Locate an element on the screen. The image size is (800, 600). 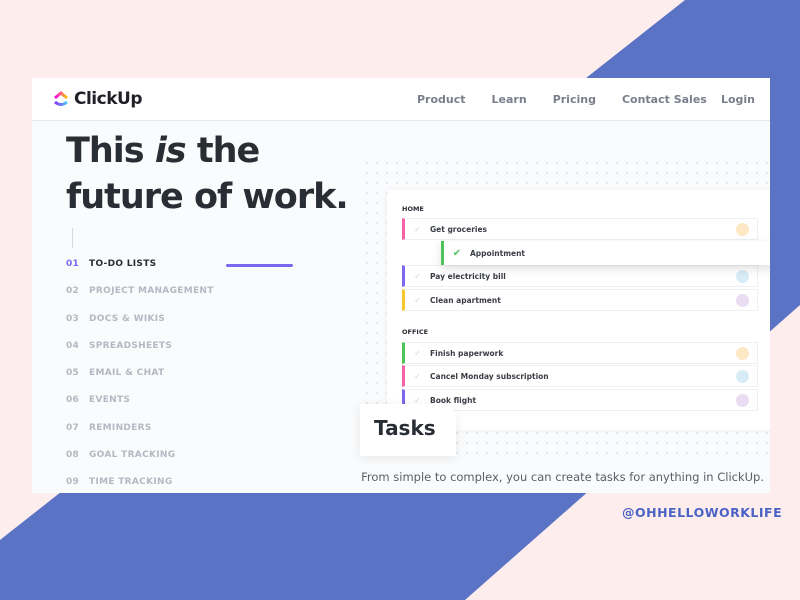
nav-pricing: Pricing is located at coordinates (574, 99).